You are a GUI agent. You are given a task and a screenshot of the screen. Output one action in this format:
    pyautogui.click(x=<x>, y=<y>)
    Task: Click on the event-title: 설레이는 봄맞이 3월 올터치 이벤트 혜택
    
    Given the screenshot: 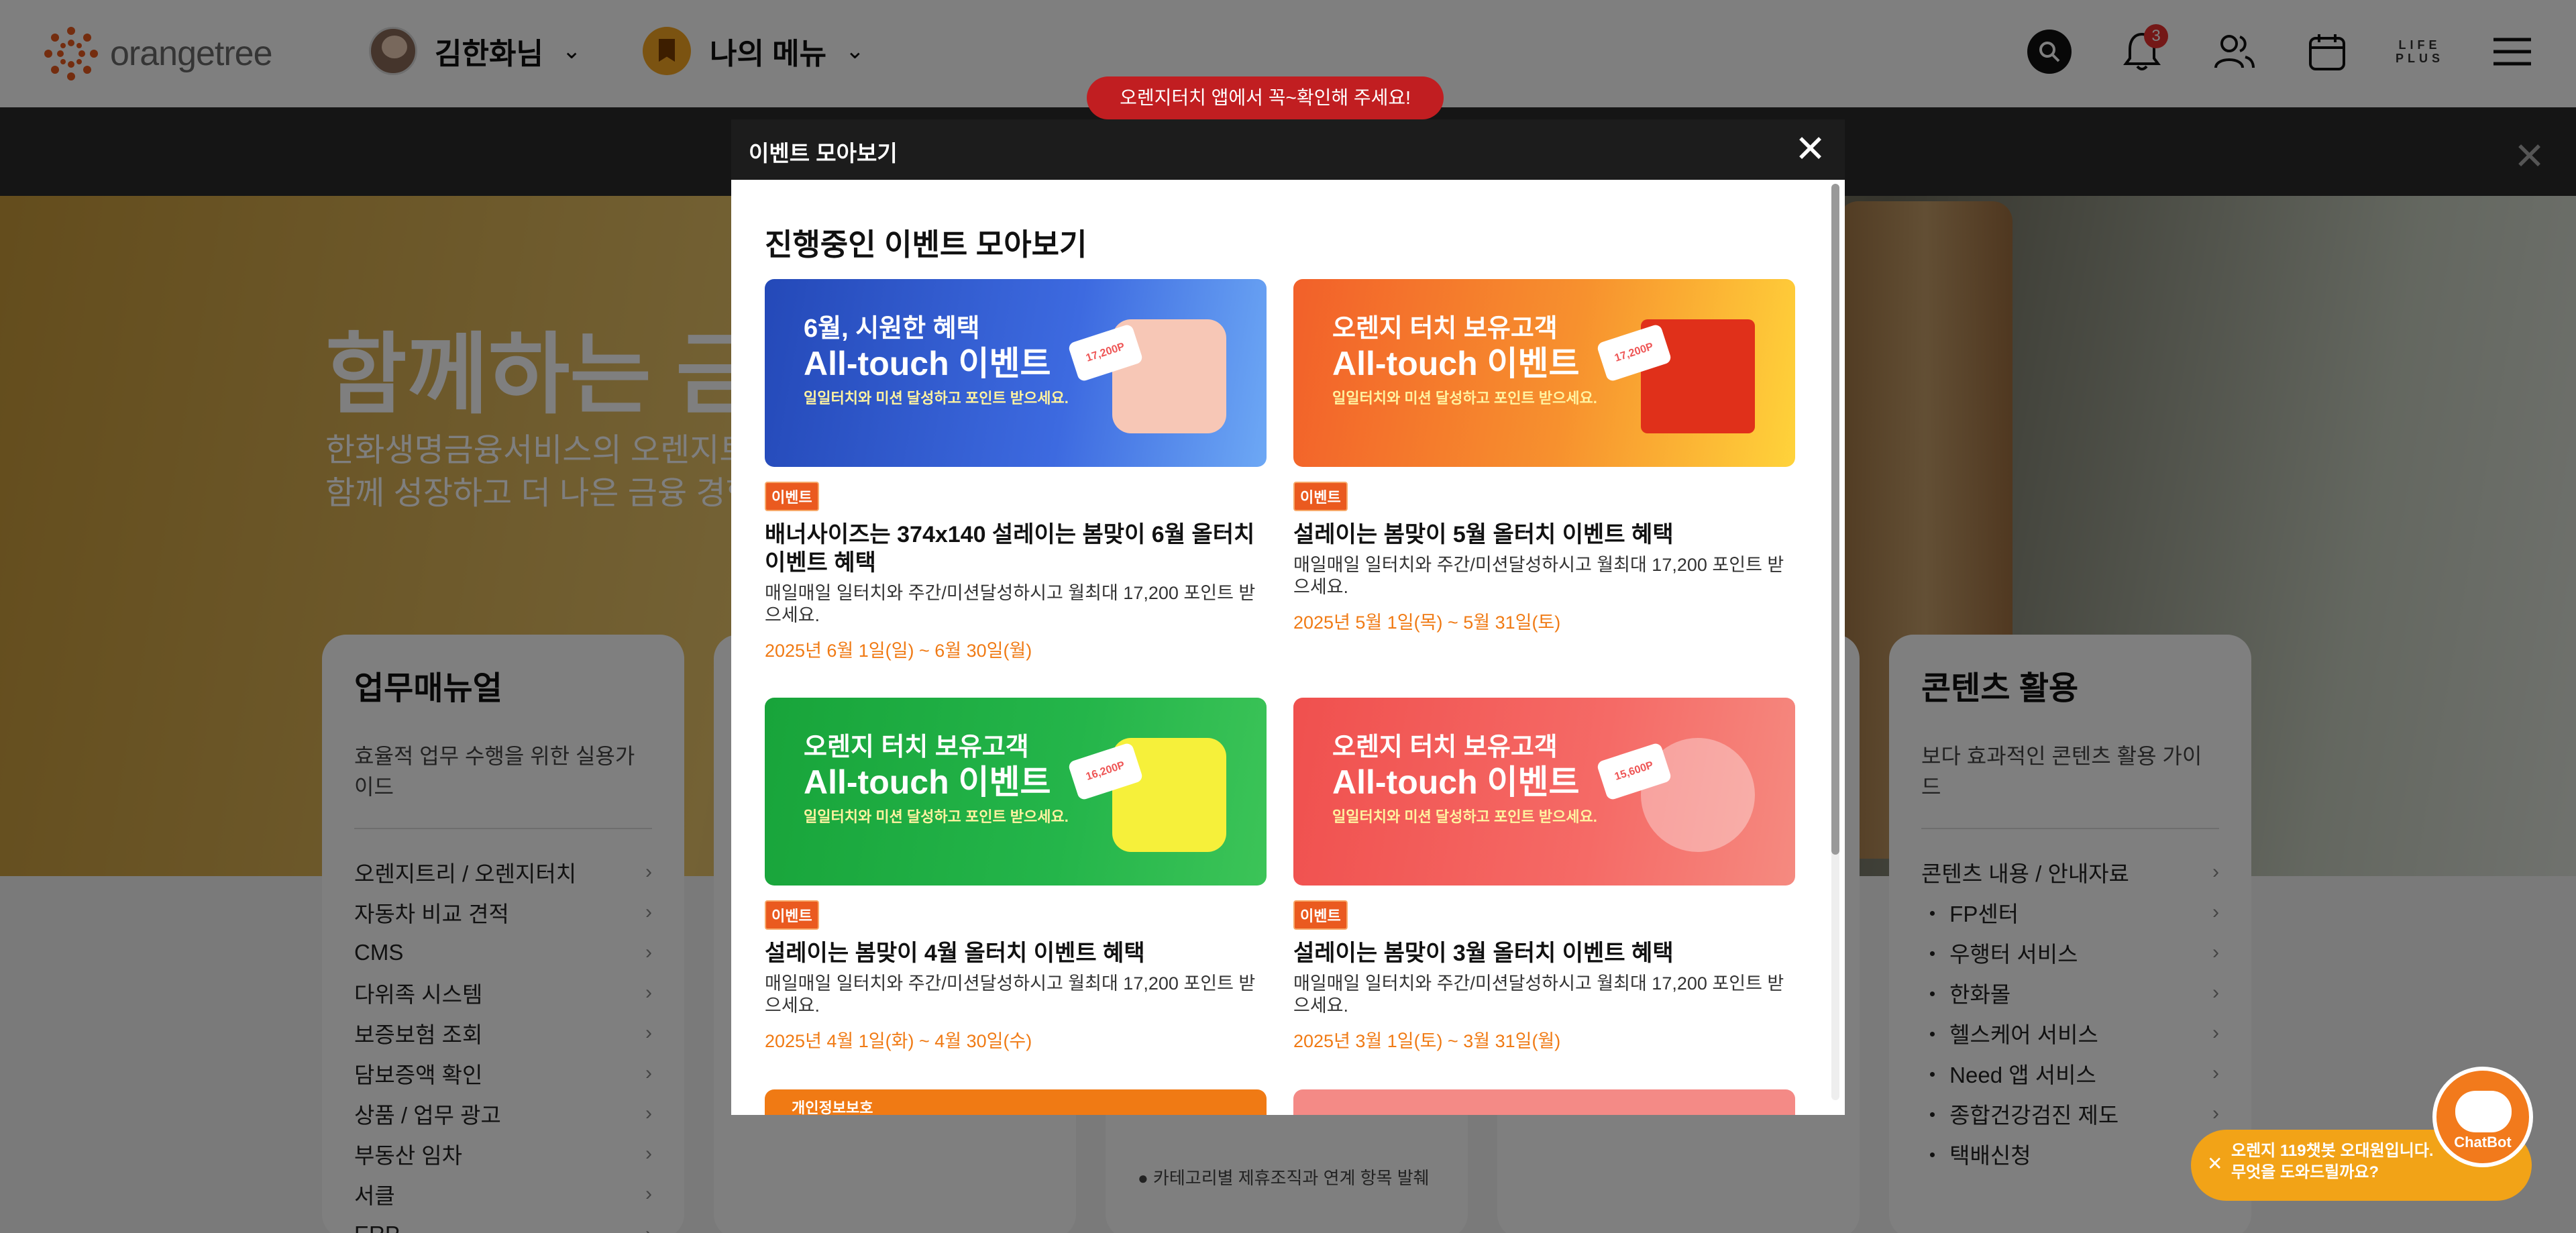 What is the action you would take?
    pyautogui.click(x=1483, y=954)
    